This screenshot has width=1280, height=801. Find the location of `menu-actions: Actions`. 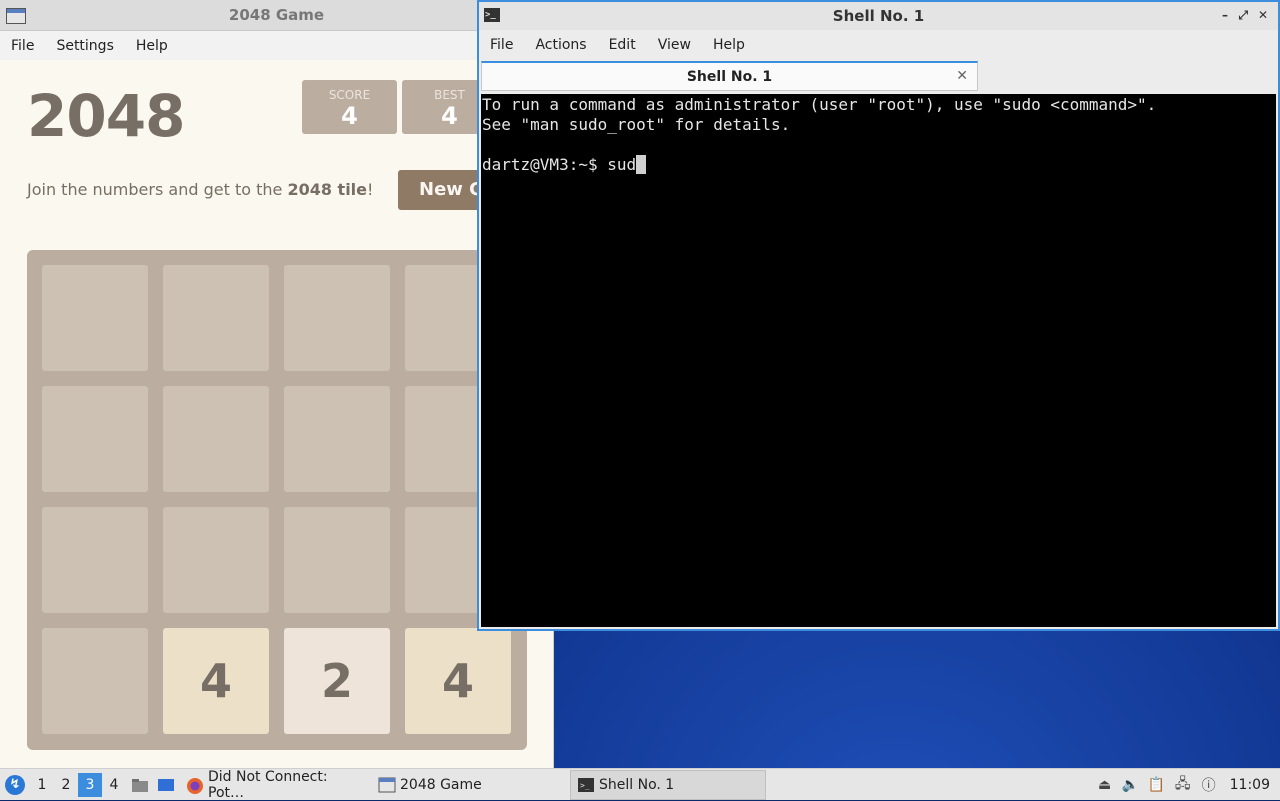

menu-actions: Actions is located at coordinates (560, 45).